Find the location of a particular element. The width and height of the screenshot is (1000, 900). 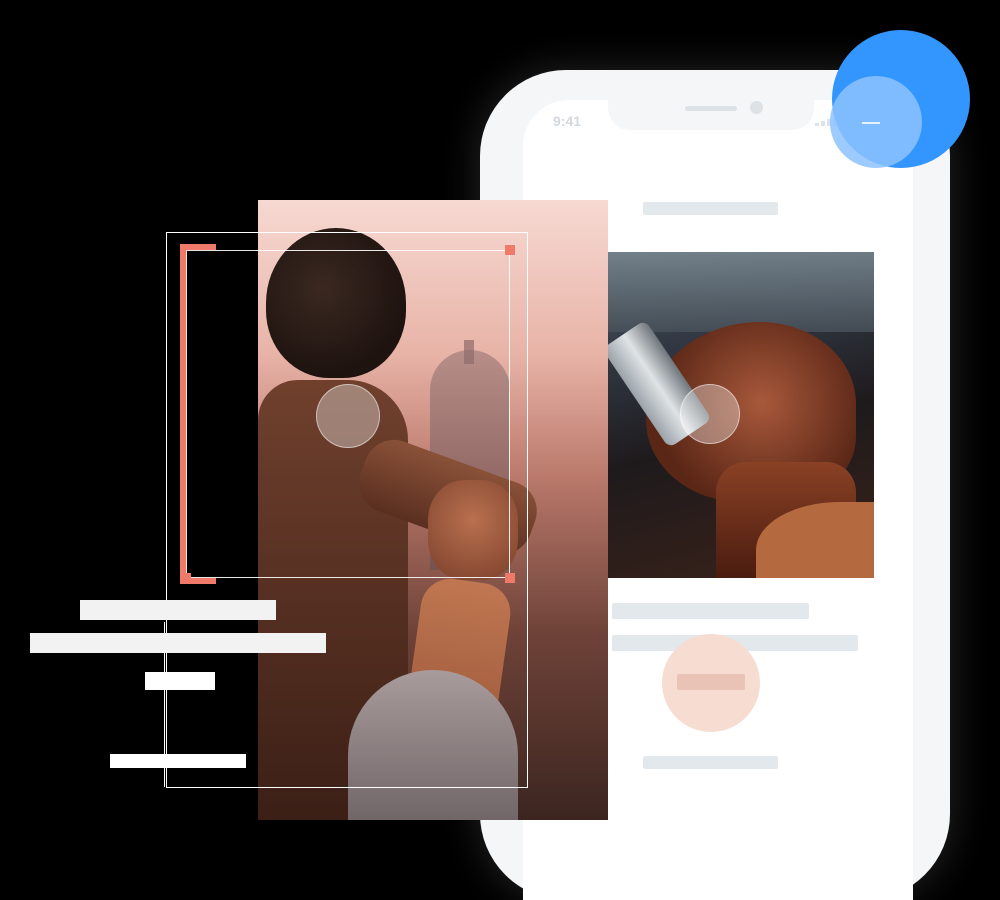

crop-edge-left is located at coordinates (183, 414).